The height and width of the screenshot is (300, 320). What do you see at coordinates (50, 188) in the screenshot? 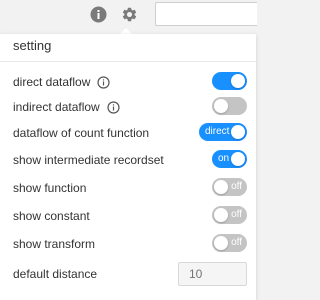
I see `setting-label: show function` at bounding box center [50, 188].